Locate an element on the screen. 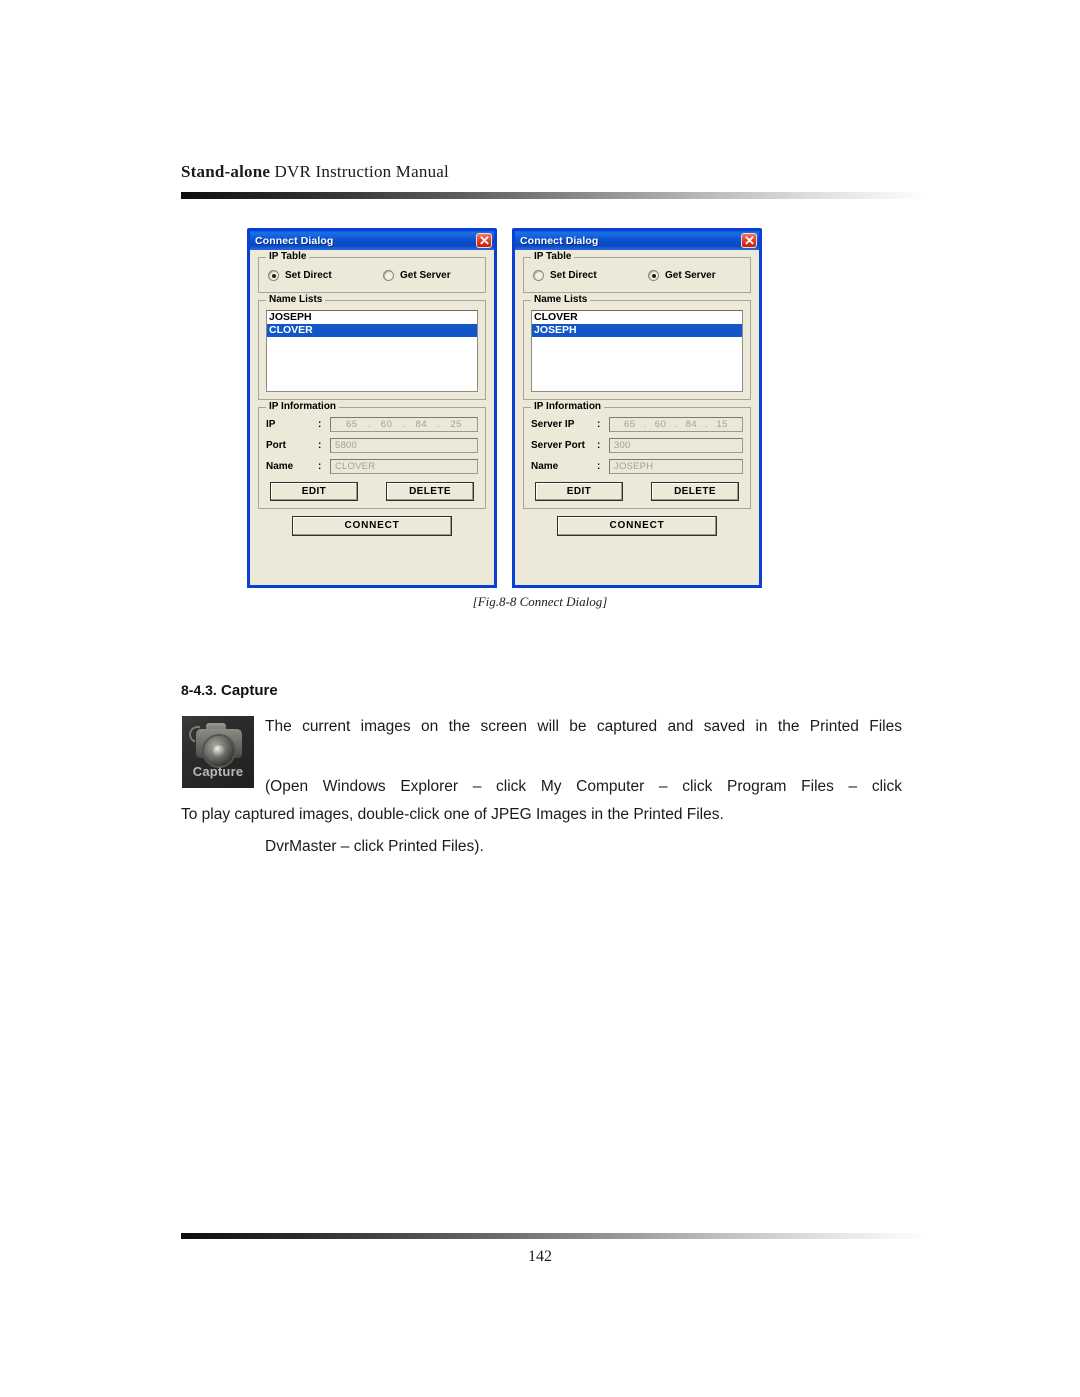 The height and width of the screenshot is (1397, 1080). ip-colon: : is located at coordinates (320, 424).